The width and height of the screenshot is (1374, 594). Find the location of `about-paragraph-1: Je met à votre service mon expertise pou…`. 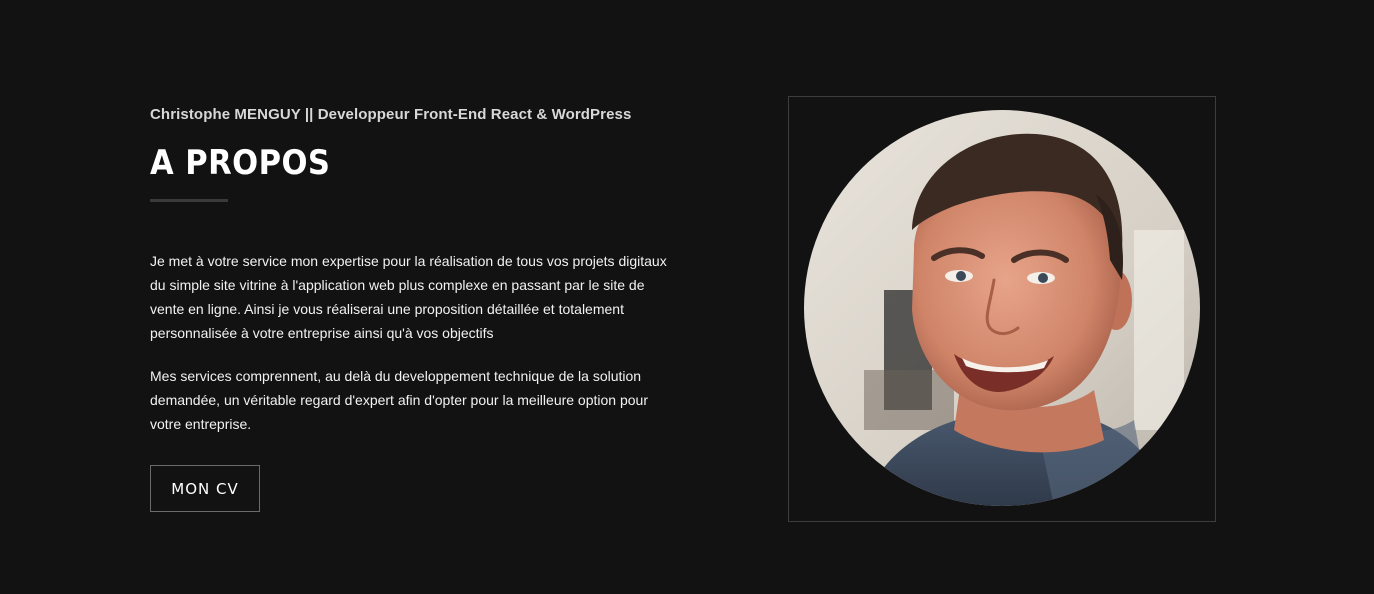

about-paragraph-1: Je met à votre service mon expertise pou… is located at coordinates (408, 297).